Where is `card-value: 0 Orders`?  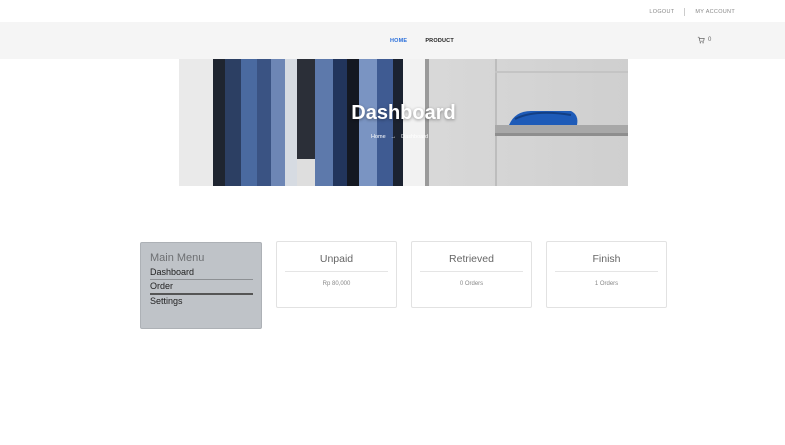 card-value: 0 Orders is located at coordinates (471, 284).